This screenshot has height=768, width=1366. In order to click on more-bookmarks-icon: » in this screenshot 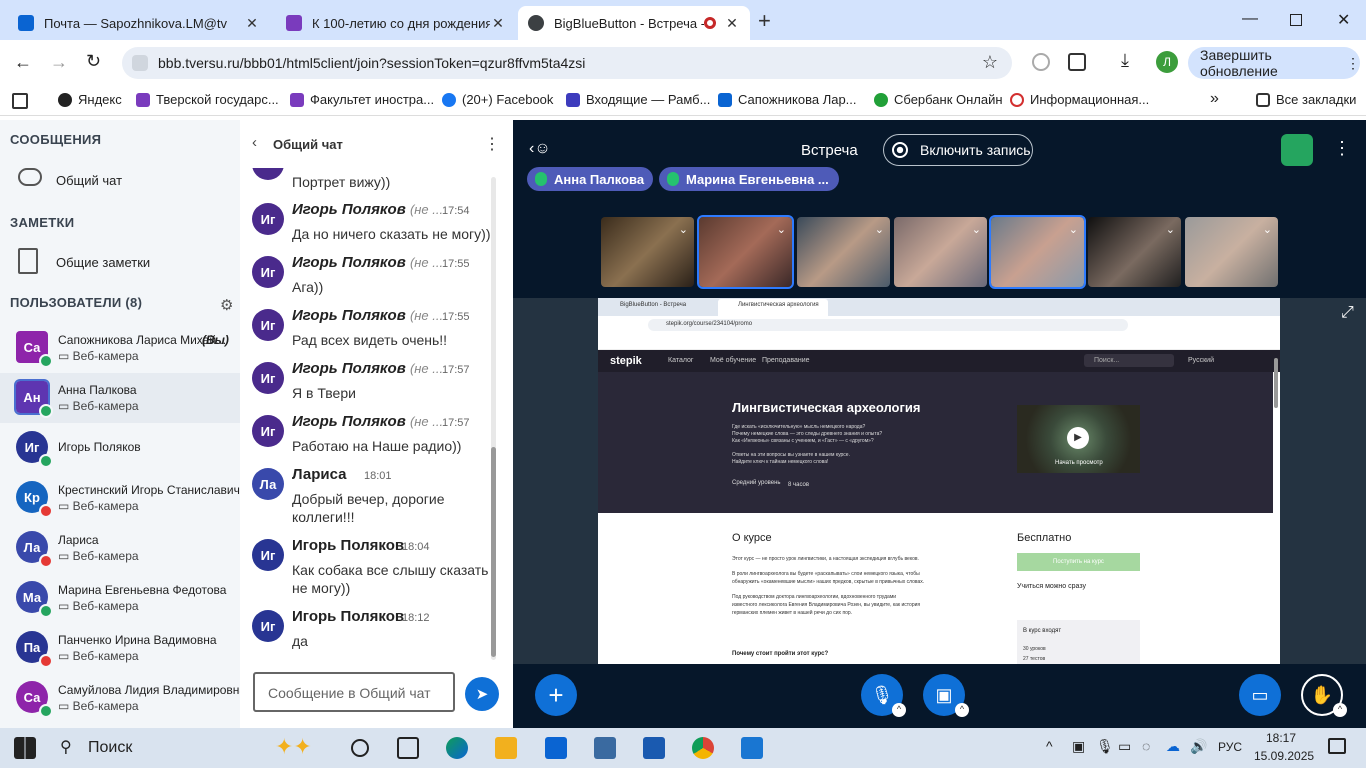, I will do `click(1214, 99)`.